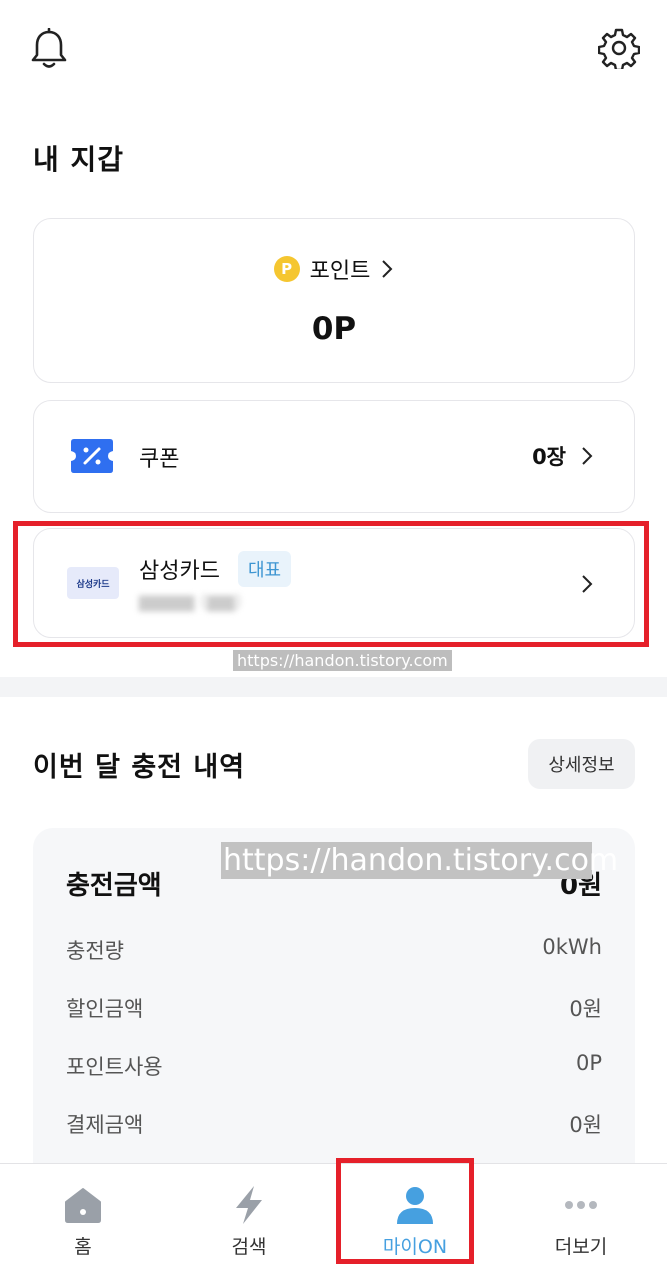  Describe the element at coordinates (92, 456) in the screenshot. I see `coupon-icon` at that location.